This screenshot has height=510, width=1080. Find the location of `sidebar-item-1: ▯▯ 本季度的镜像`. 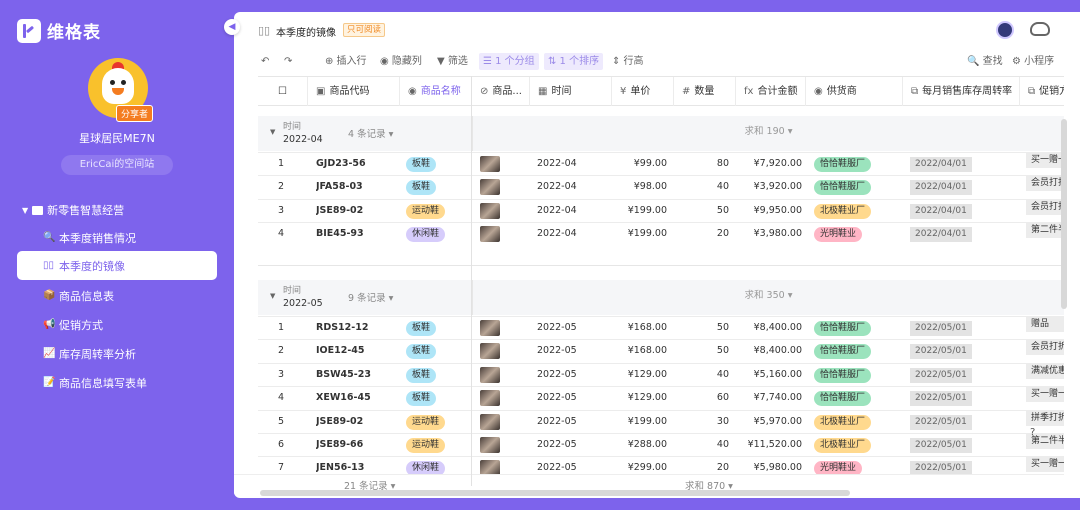

sidebar-item-1: ▯▯ 本季度的镜像 is located at coordinates (117, 265).